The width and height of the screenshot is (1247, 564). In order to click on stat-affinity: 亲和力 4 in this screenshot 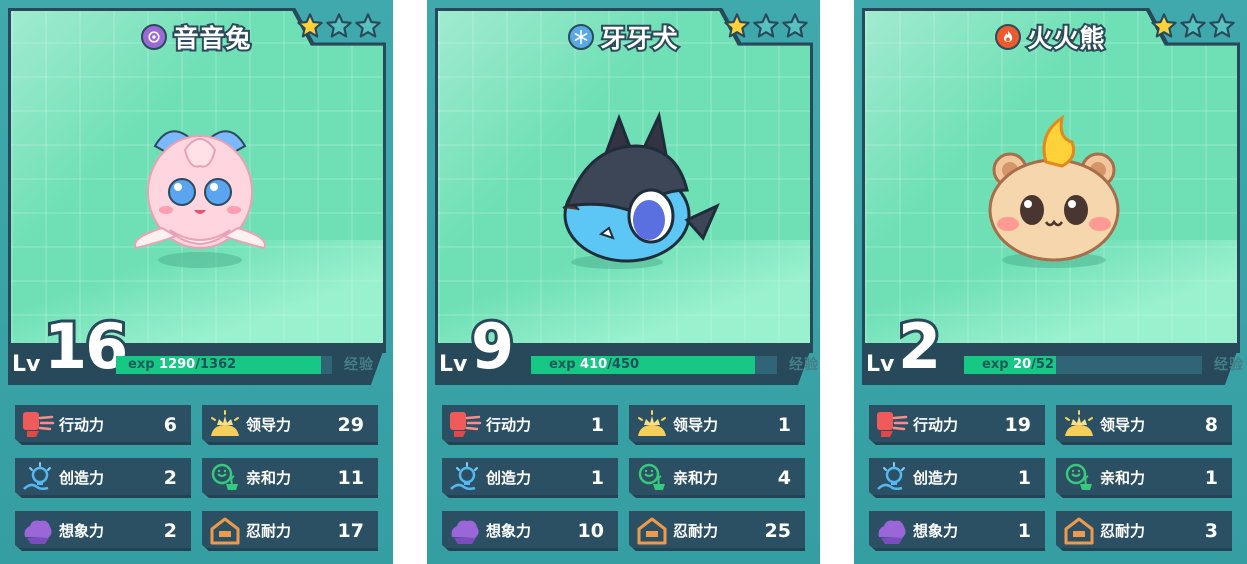, I will do `click(717, 478)`.